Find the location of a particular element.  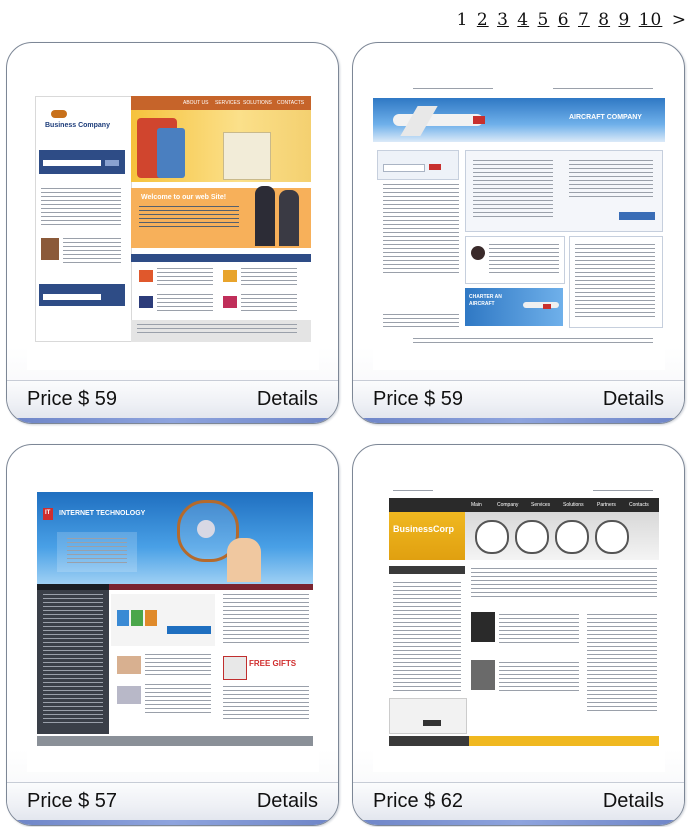

thumb-logo: IT is located at coordinates (48, 513).